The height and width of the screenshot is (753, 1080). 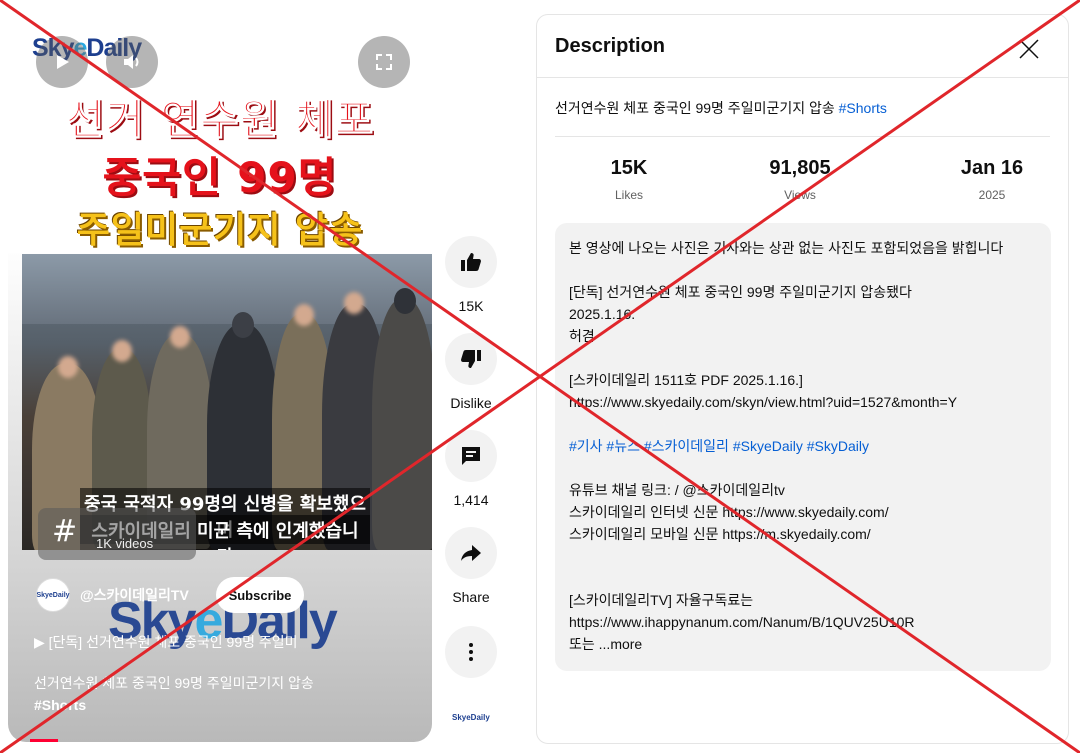 I want to click on close-icon, so click(x=1029, y=49).